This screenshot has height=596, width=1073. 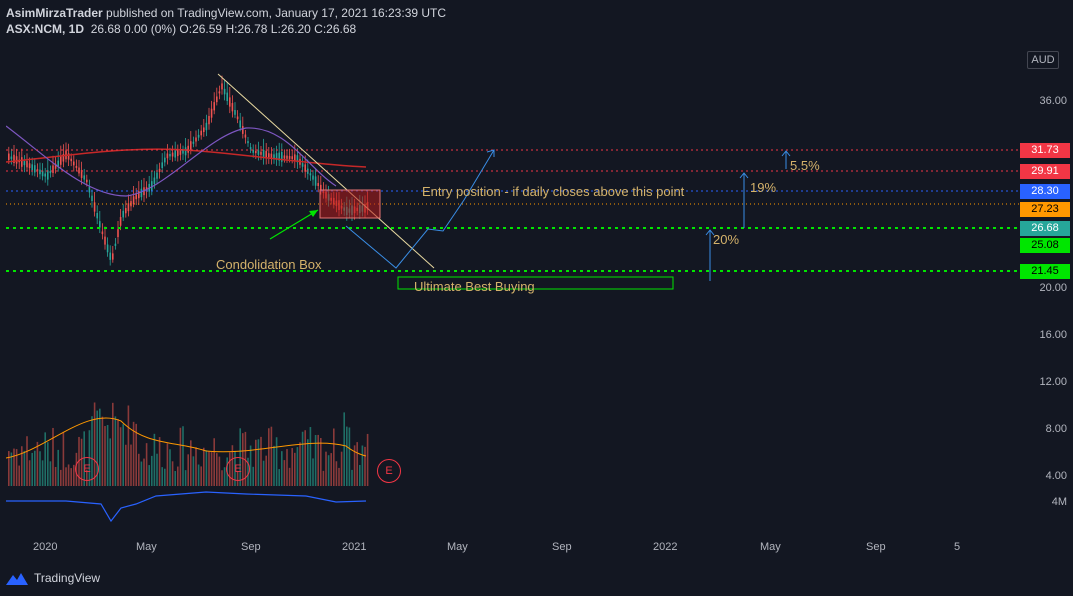 I want to click on time-axis: 2020 May Sep 2021 May Sep 2022 May Sep 5, so click(x=513, y=547).